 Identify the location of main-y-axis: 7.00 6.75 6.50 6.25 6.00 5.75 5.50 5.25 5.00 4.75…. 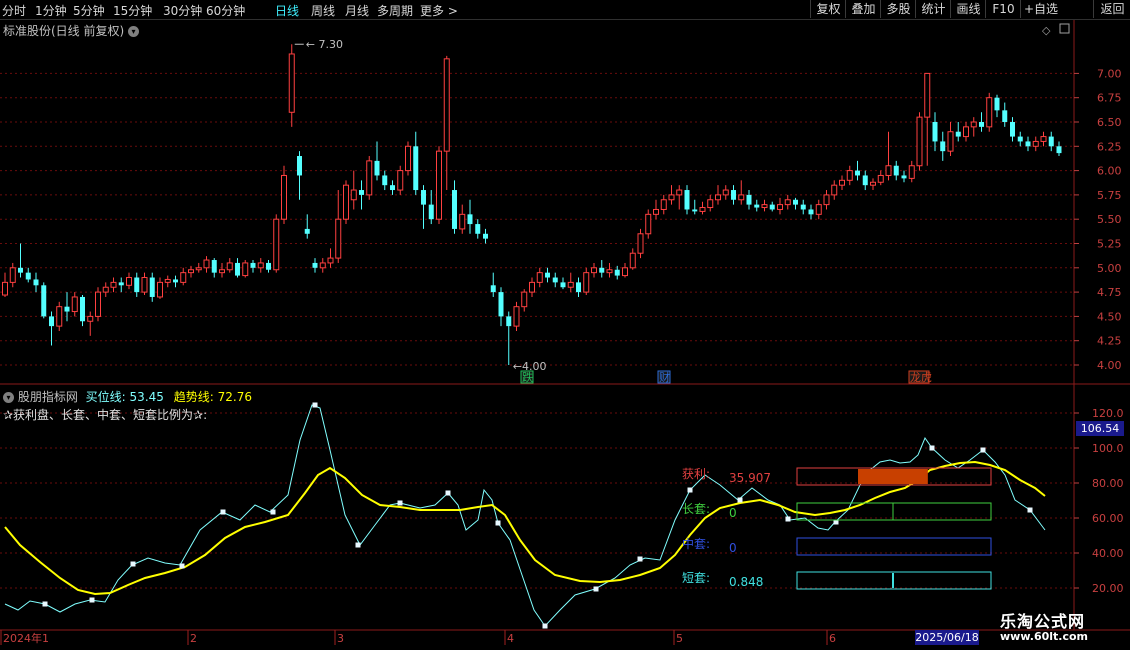
(1098, 219).